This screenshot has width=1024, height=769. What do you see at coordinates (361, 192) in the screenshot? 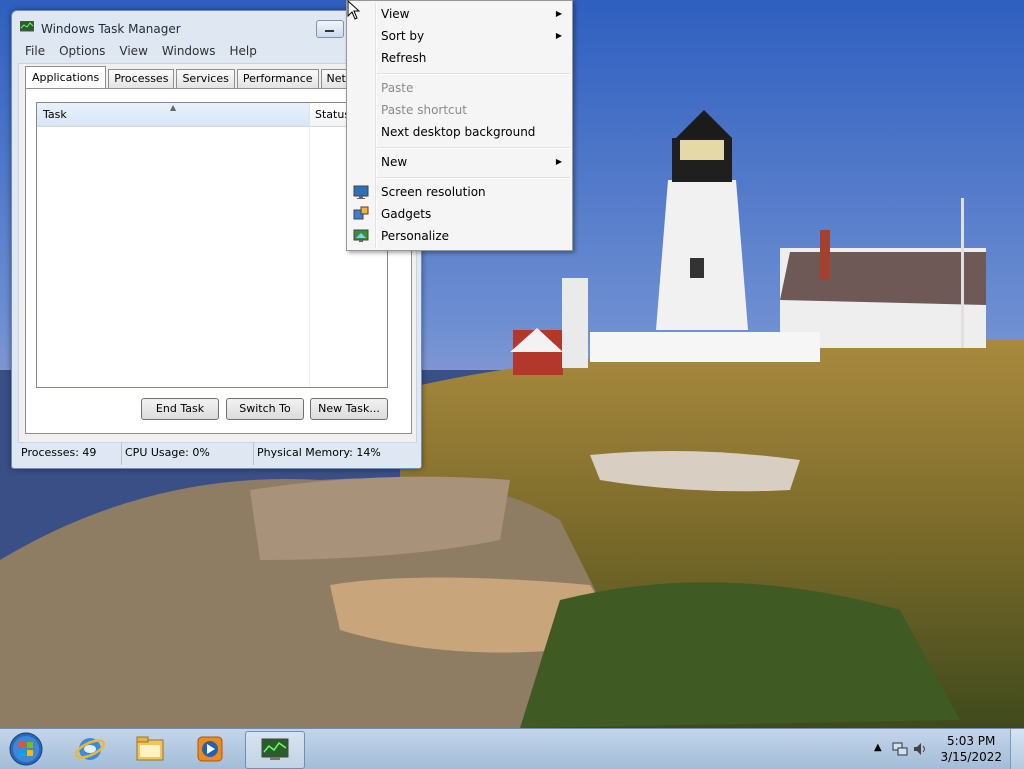
I see `screen-resolution-icon` at bounding box center [361, 192].